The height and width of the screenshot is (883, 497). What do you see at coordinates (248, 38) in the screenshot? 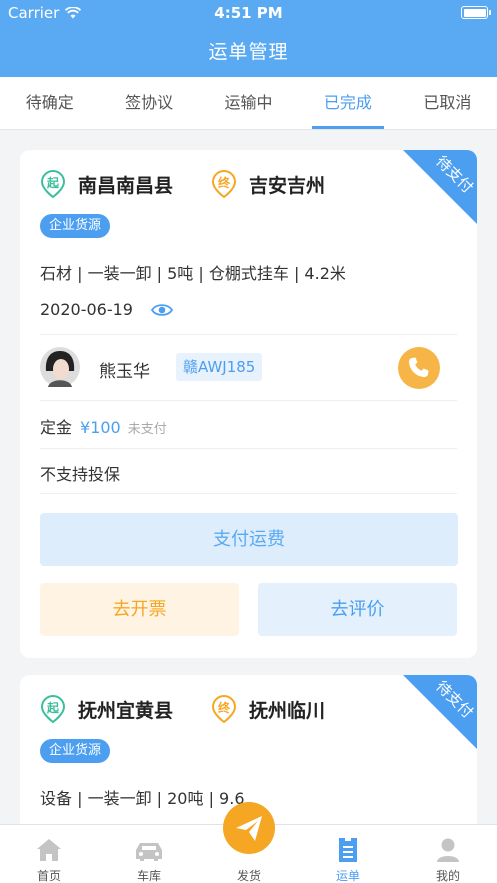
I see `top-header: Carrier 4:51 PM 运单管理` at bounding box center [248, 38].